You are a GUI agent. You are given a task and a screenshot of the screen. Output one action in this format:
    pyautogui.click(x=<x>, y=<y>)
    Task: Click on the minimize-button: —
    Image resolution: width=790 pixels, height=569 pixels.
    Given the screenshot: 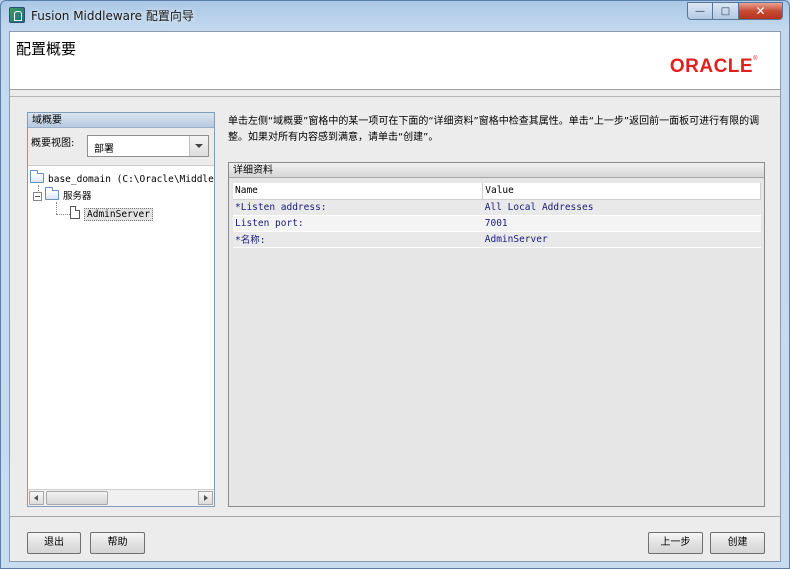 What is the action you would take?
    pyautogui.click(x=700, y=11)
    